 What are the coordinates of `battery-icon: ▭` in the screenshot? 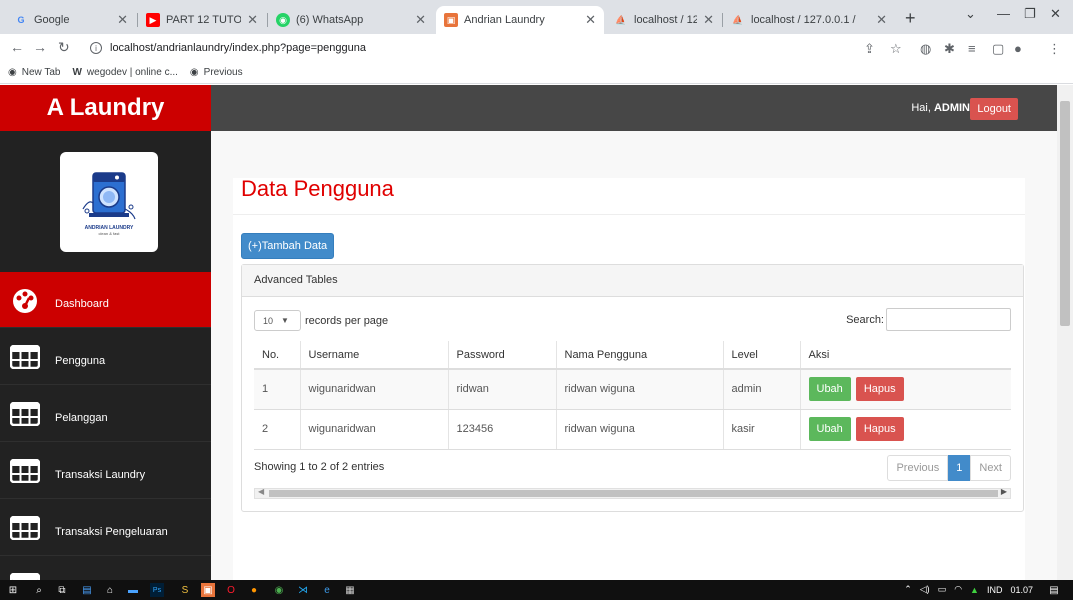 It's located at (942, 589).